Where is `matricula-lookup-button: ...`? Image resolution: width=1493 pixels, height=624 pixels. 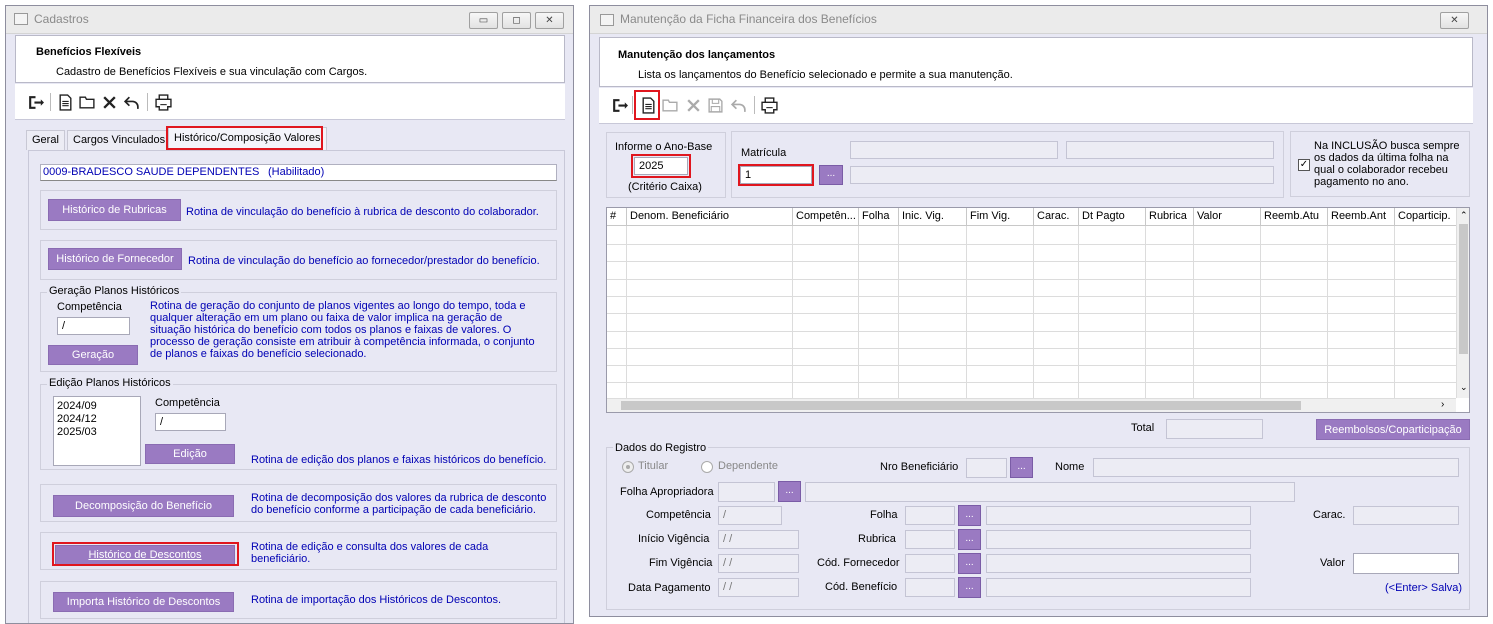 matricula-lookup-button: ... is located at coordinates (831, 175).